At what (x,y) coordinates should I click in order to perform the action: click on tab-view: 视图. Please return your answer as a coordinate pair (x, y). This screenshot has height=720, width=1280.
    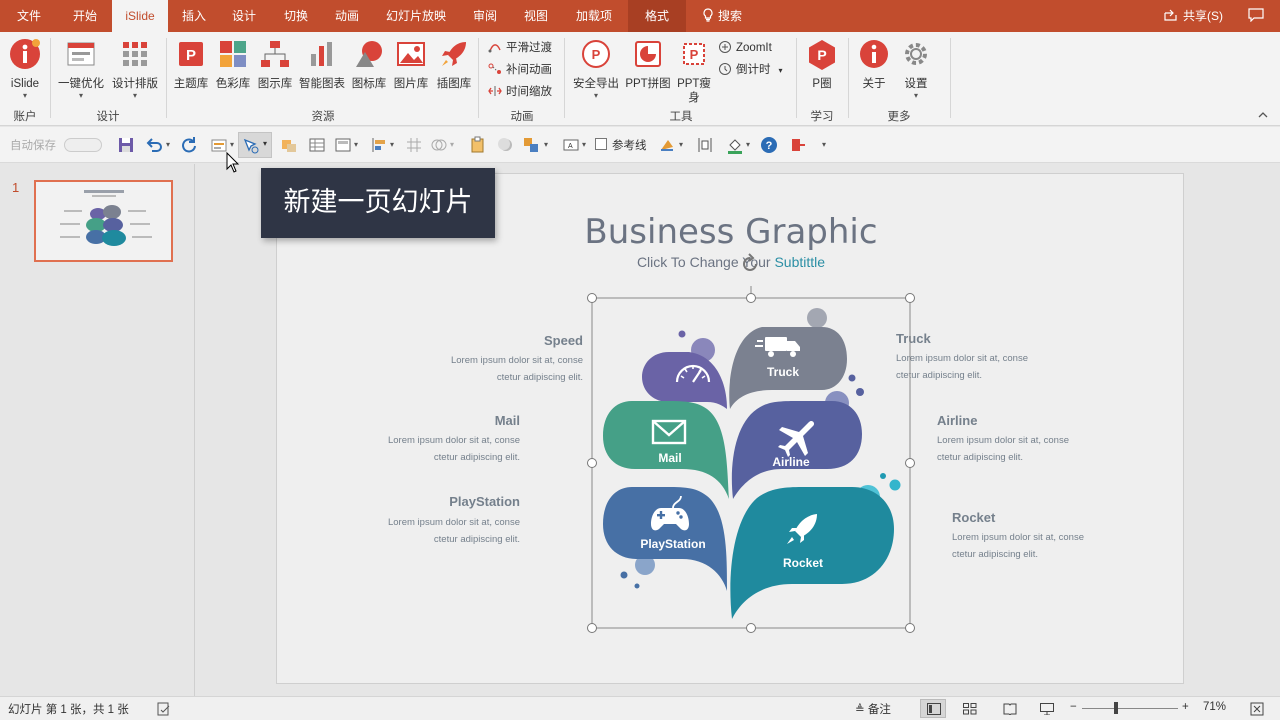
    Looking at the image, I should click on (536, 16).